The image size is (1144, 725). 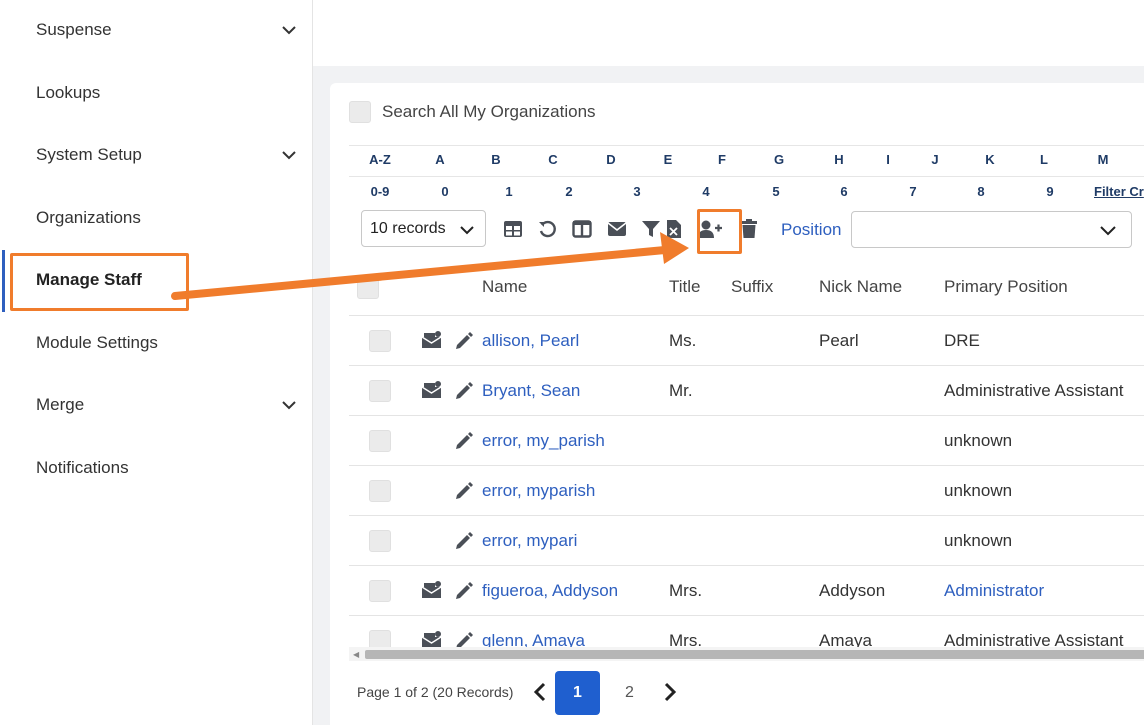 I want to click on staff-name-link: figueroa, Addyson, so click(x=550, y=591).